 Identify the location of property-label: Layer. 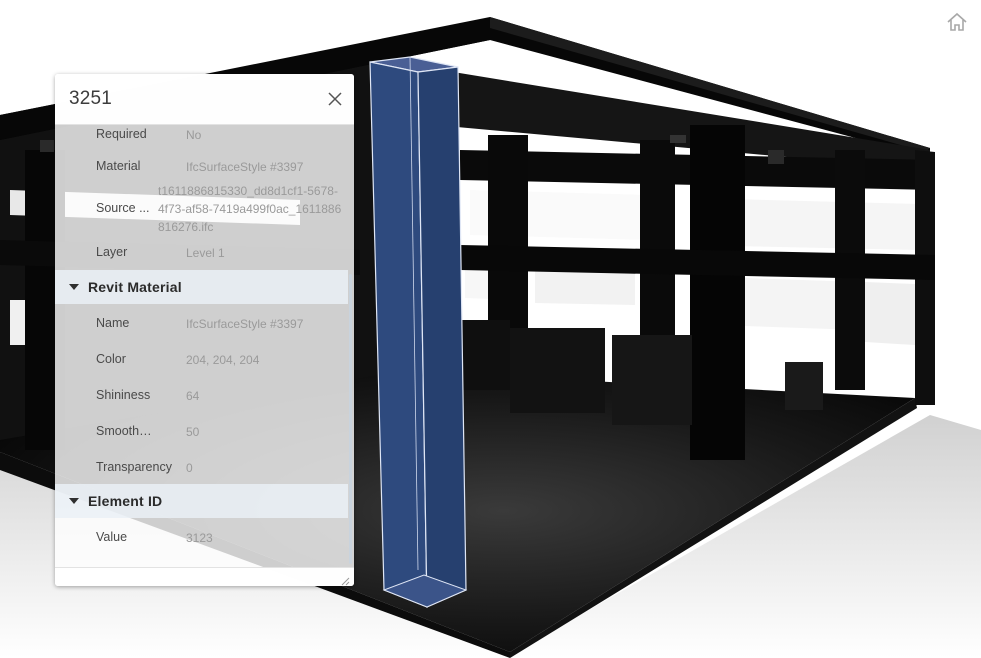
(112, 252).